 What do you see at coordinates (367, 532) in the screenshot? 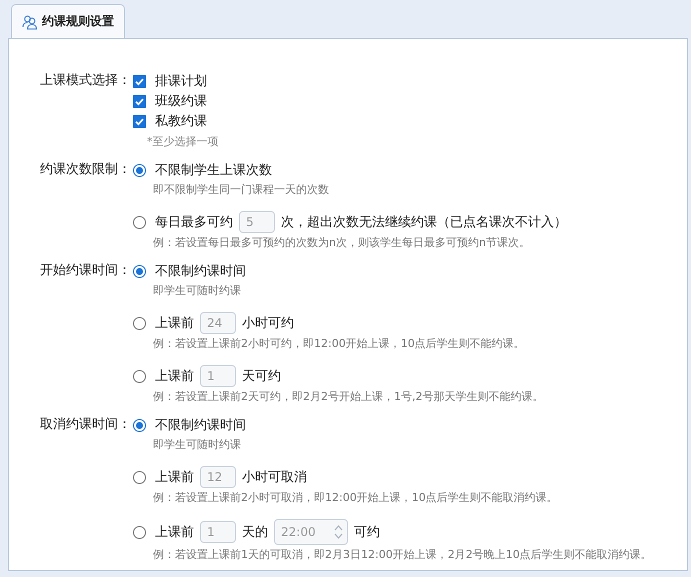
I see `option-label: 可约` at bounding box center [367, 532].